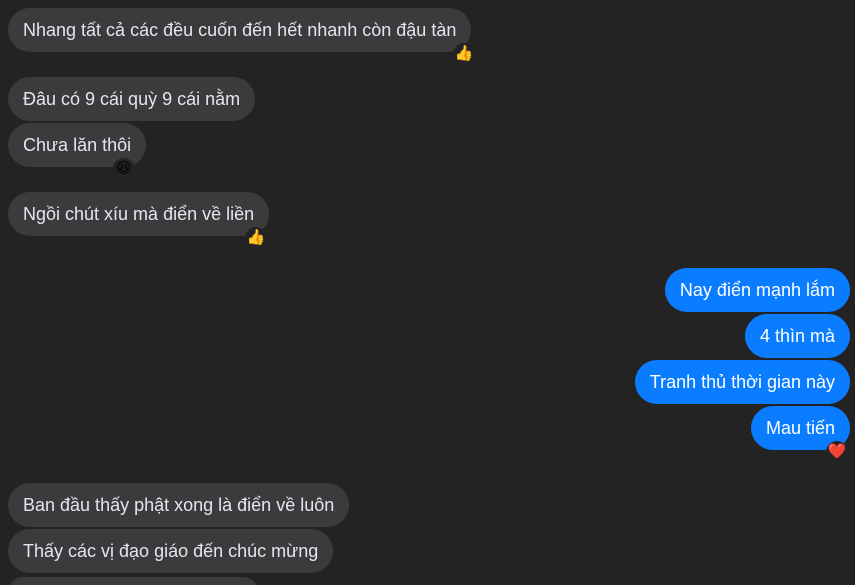  What do you see at coordinates (837, 452) in the screenshot?
I see `heart-reaction-icon: ❤️` at bounding box center [837, 452].